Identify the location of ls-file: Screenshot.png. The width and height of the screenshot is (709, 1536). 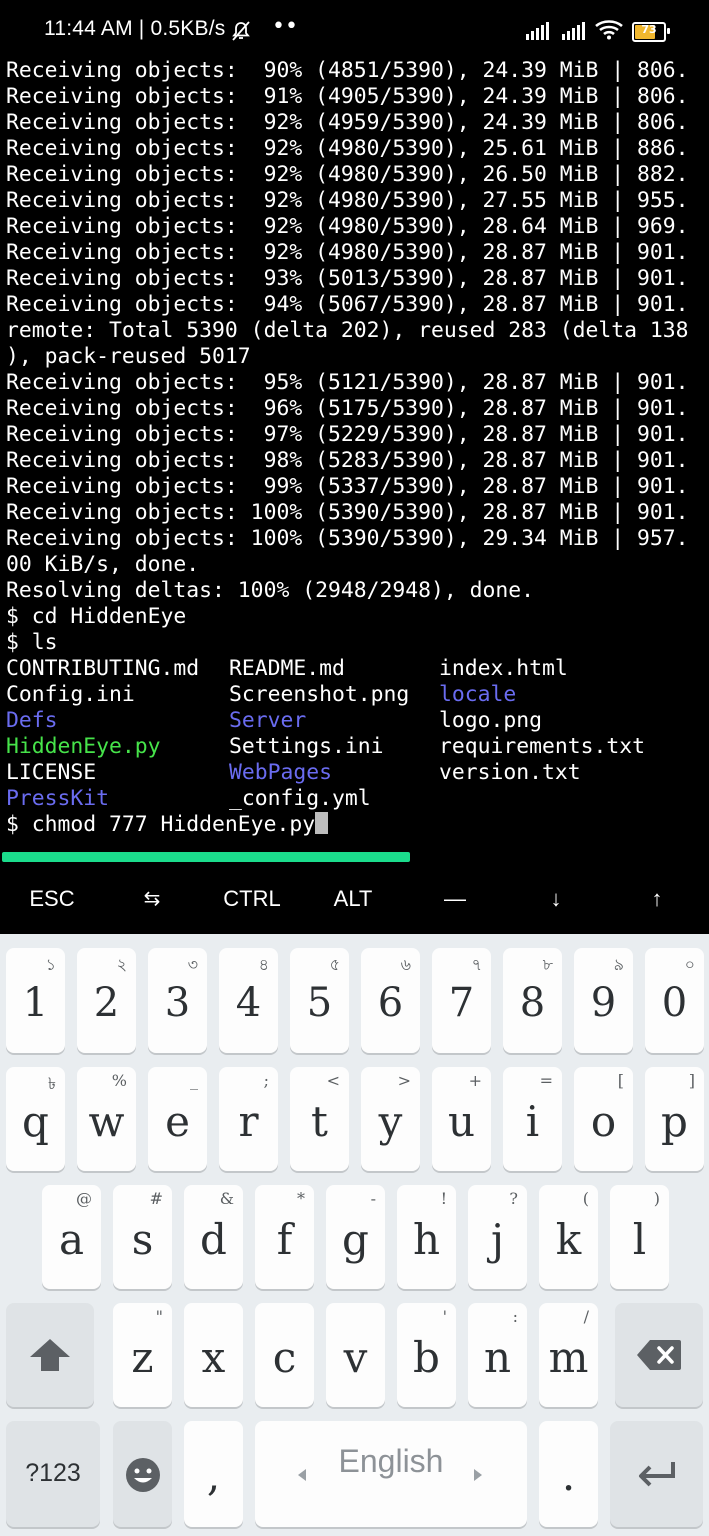
(319, 694).